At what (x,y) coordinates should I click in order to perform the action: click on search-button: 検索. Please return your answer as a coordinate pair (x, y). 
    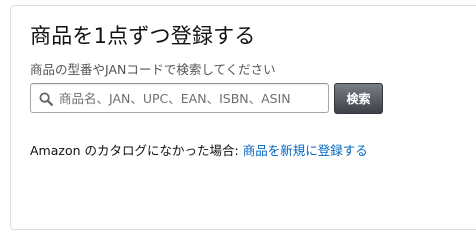
    Looking at the image, I should click on (358, 98).